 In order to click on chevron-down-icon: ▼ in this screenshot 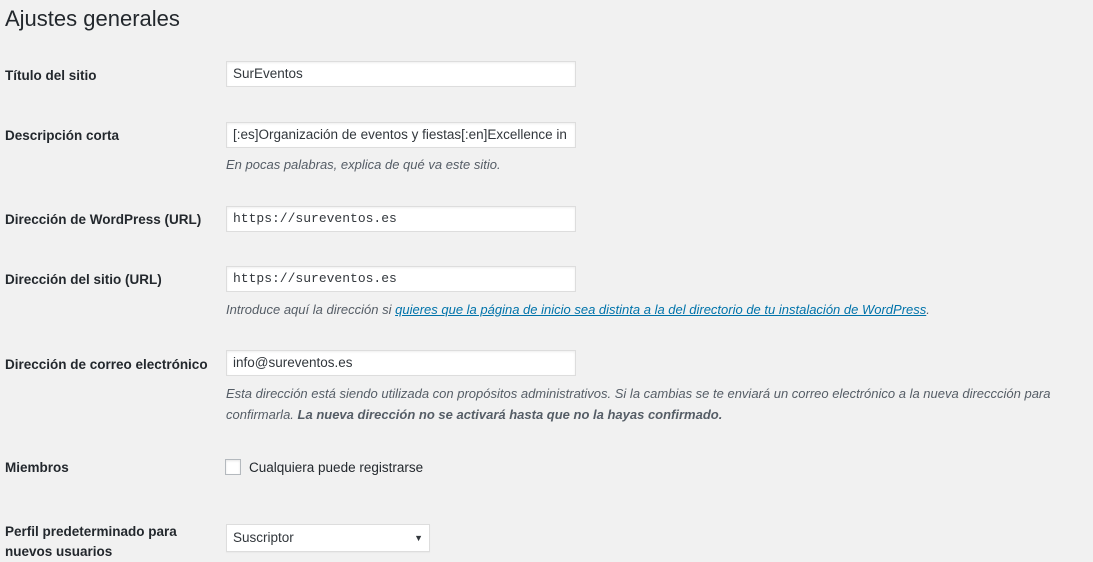, I will do `click(418, 538)`.